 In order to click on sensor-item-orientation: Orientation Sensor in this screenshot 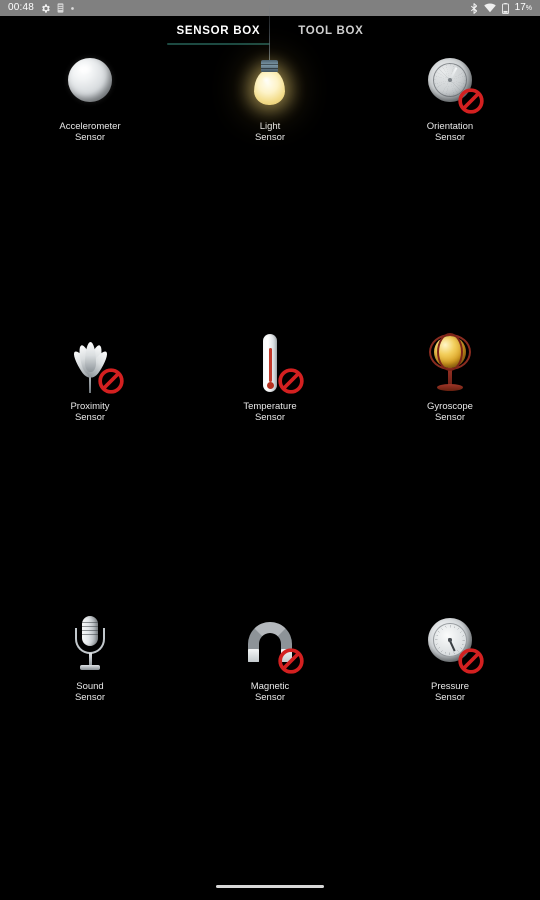, I will do `click(450, 98)`.